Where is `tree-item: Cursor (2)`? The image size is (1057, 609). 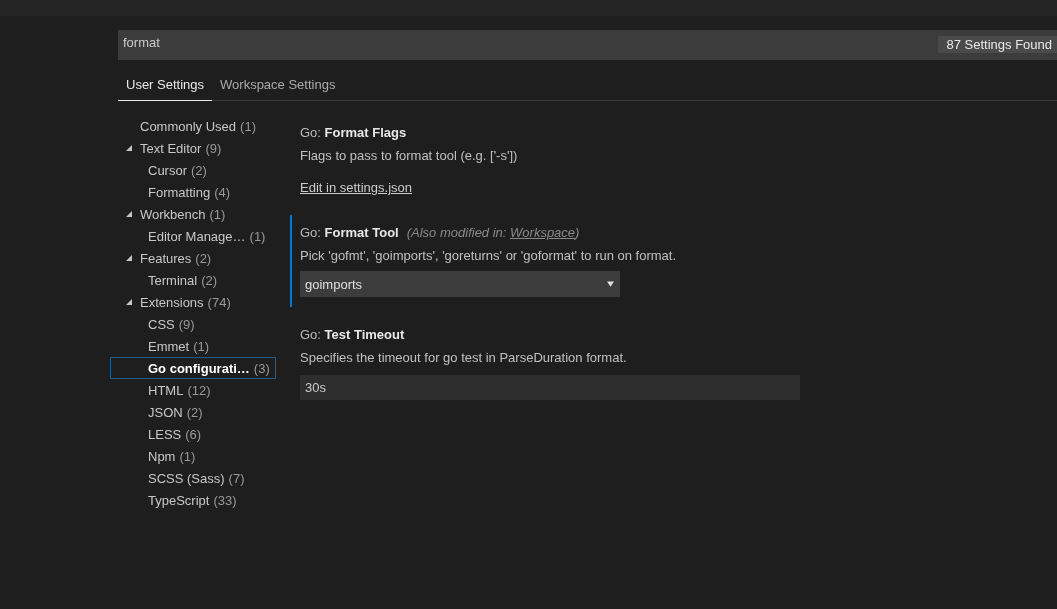
tree-item: Cursor (2) is located at coordinates (195, 170).